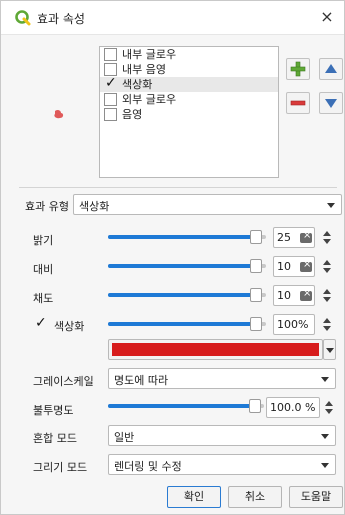  Describe the element at coordinates (137, 84) in the screenshot. I see `effect-item-label: 색상화` at that location.